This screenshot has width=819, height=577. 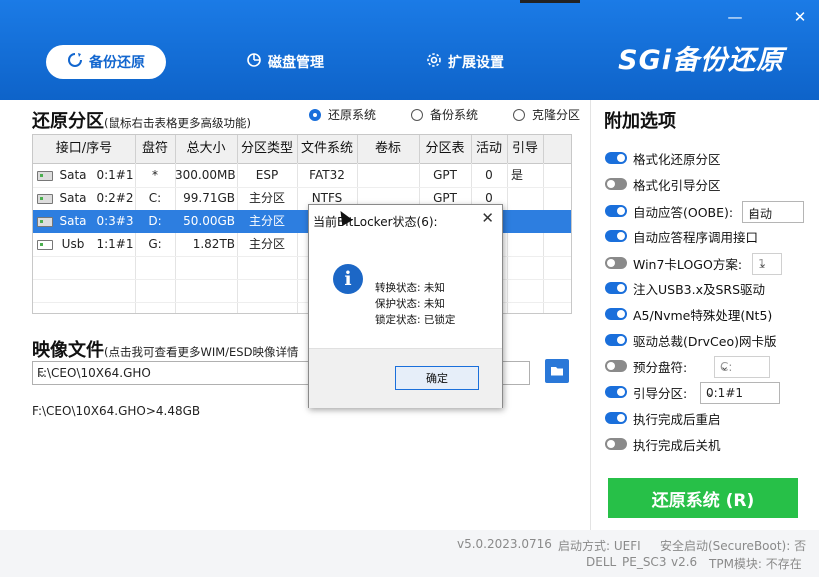 I want to click on option-format-restore: 格式化还原分区, so click(x=663, y=158).